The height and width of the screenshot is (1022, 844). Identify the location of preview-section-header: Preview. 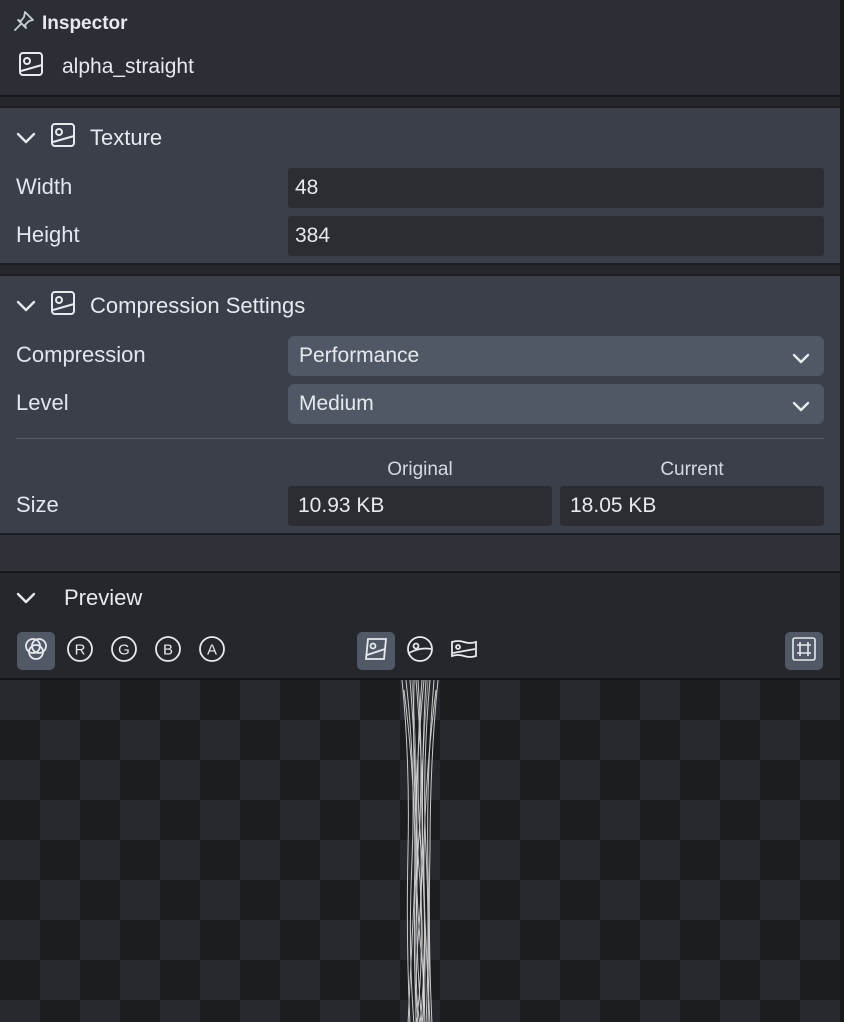
(79, 598).